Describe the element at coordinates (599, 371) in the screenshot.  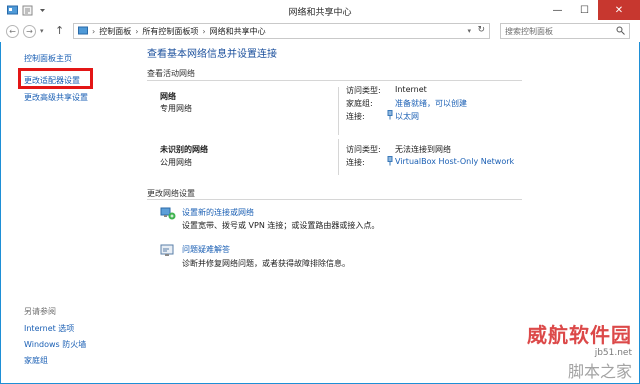
I see `watermark-slogan: 脚本之家` at that location.